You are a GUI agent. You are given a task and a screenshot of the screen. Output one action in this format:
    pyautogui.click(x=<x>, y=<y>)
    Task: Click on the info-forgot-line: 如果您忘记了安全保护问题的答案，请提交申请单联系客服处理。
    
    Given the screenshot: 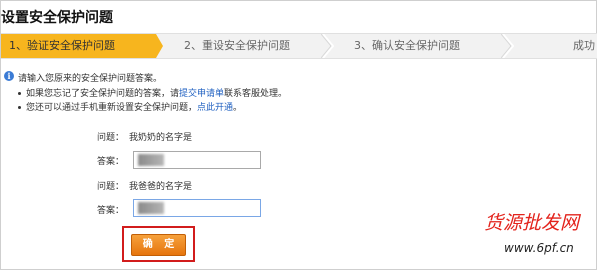 What is the action you would take?
    pyautogui.click(x=152, y=92)
    